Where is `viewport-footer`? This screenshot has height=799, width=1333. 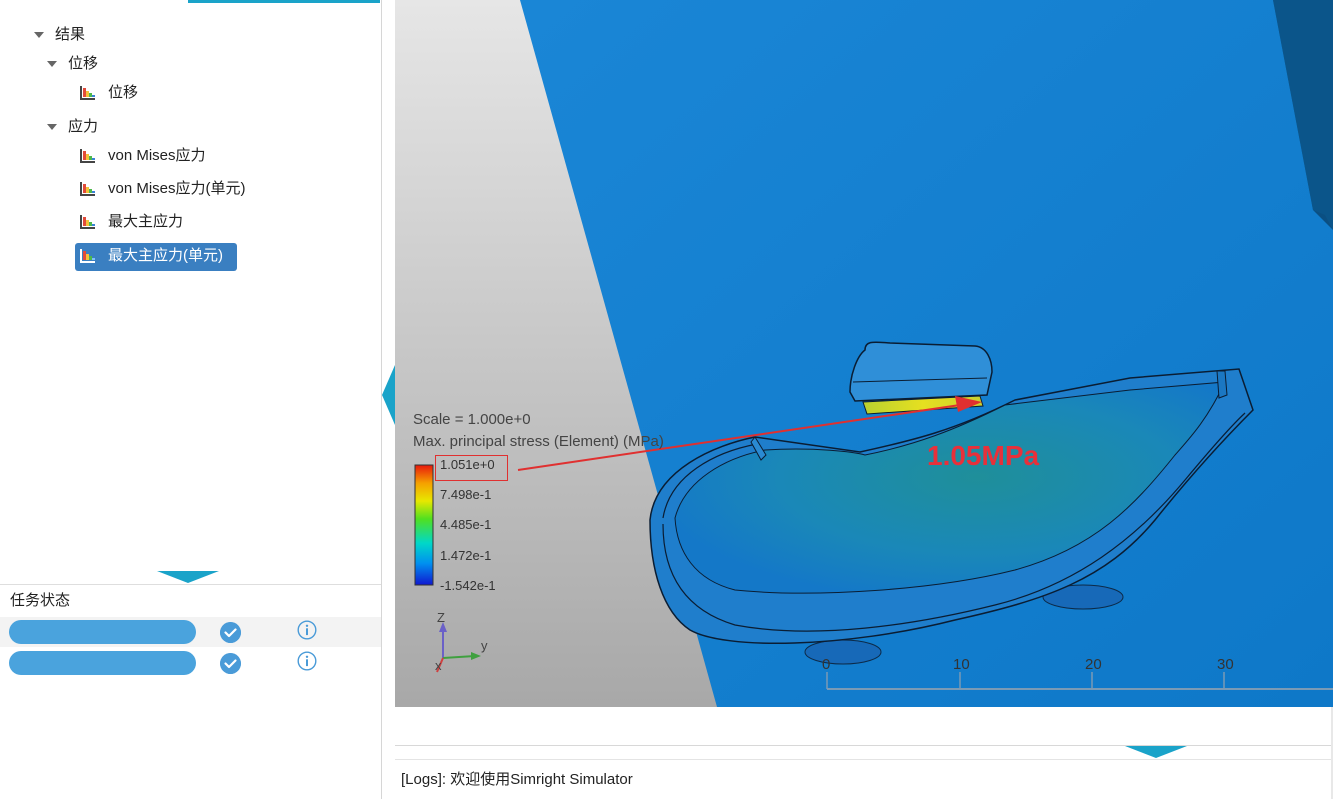 viewport-footer is located at coordinates (864, 726).